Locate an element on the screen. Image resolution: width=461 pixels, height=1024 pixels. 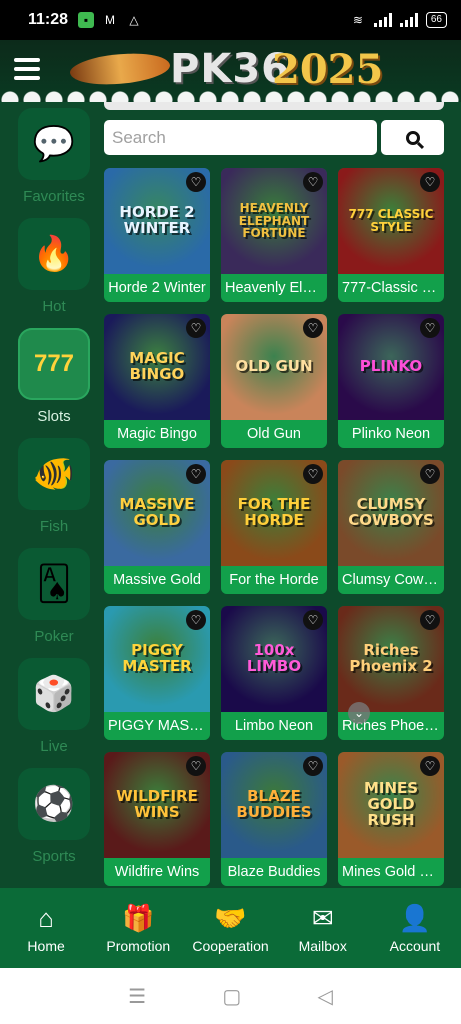
game-logo-art: PIGGY MASTER is located at coordinates (157, 658).